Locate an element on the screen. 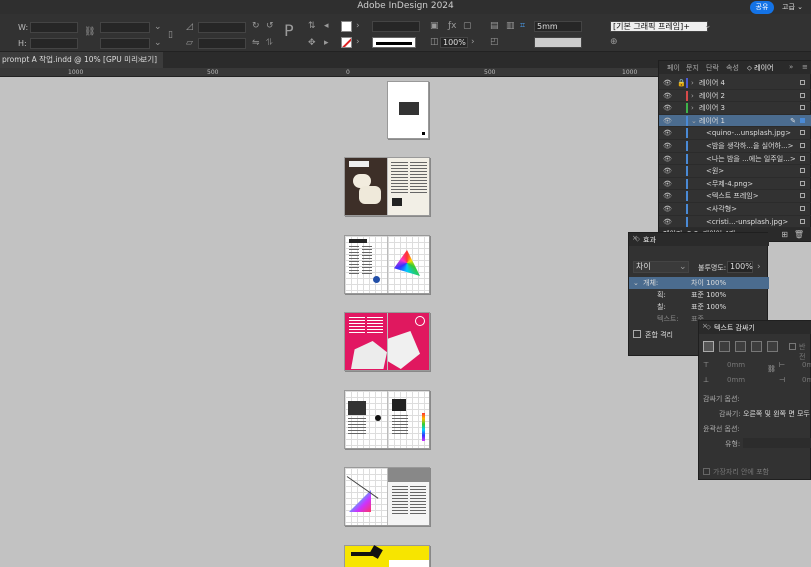  lock-icon: 🔒 is located at coordinates (681, 83).